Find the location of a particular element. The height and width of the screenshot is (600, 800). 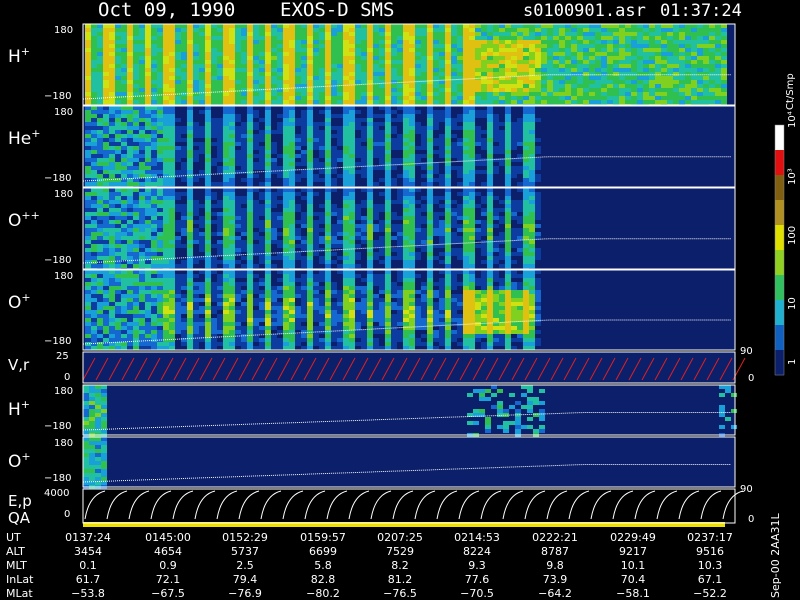

axis-row-value: 81.2 is located at coordinates (400, 579).